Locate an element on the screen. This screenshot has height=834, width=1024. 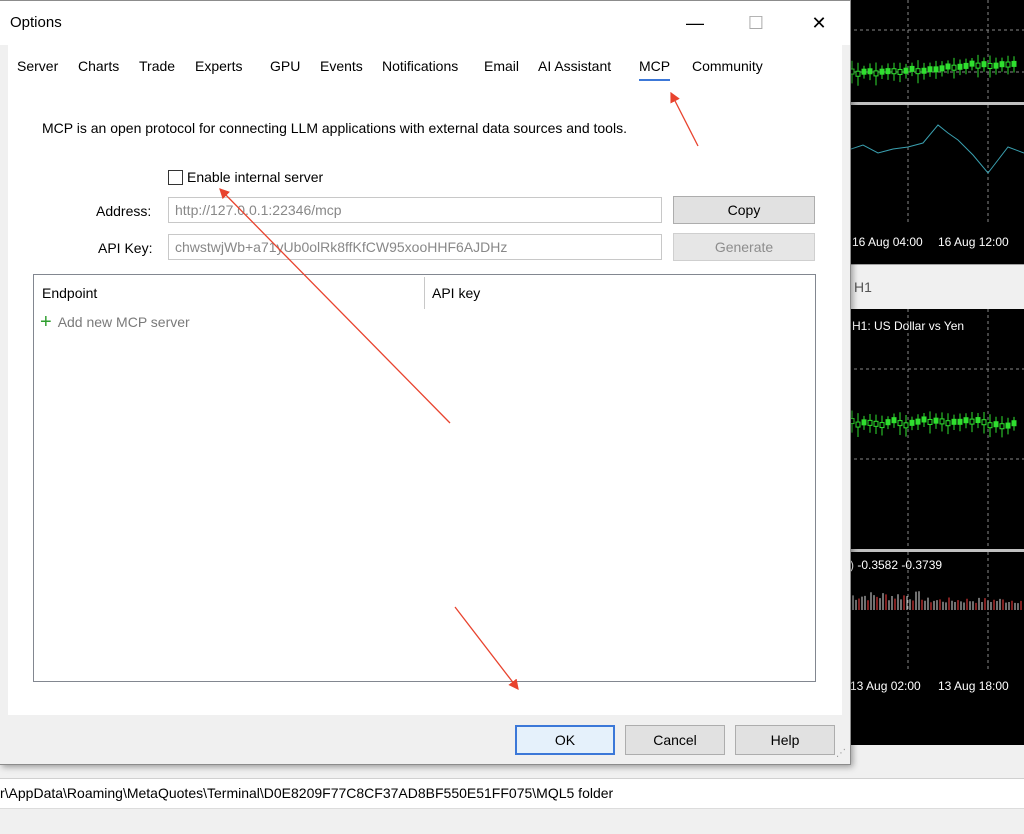
chart2-caption: H1: US Dollar vs Yen is located at coordinates (908, 326).